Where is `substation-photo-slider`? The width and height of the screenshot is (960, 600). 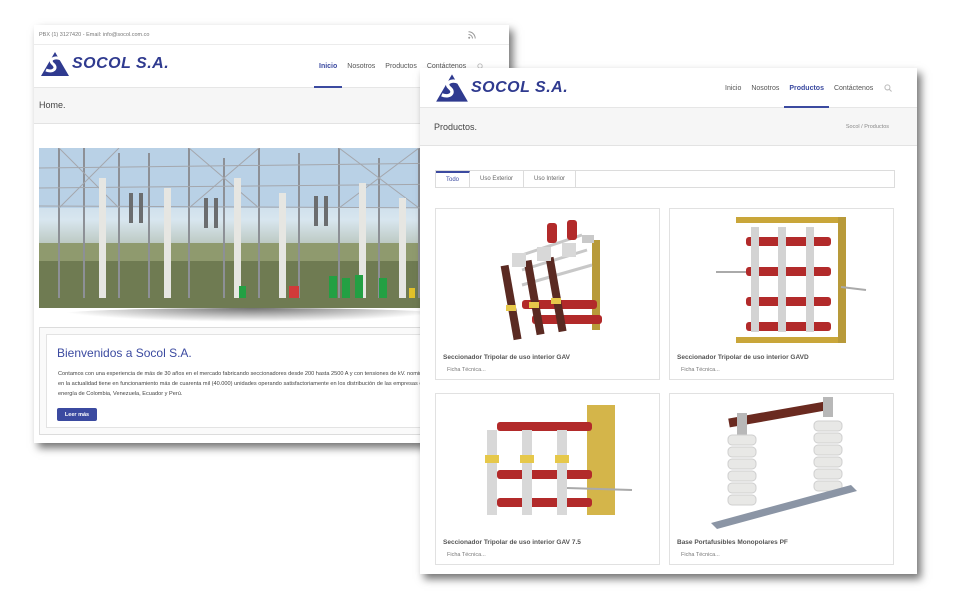 substation-photo-slider is located at coordinates (249, 228).